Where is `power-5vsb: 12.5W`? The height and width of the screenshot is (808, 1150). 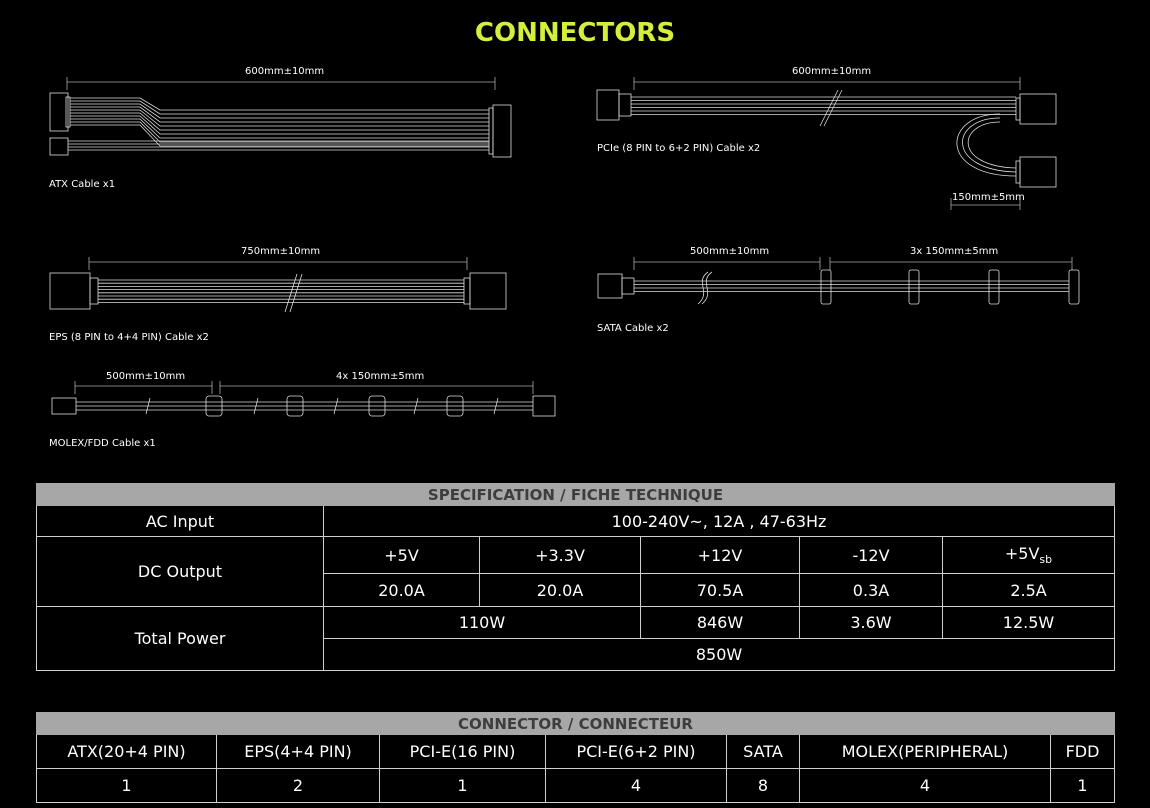 power-5vsb: 12.5W is located at coordinates (1028, 622).